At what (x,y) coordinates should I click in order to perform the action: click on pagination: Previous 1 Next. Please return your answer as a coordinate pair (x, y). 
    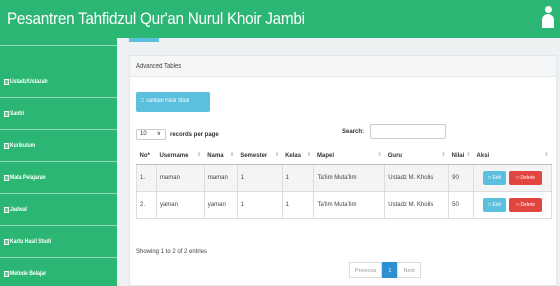
    Looking at the image, I should click on (385, 270).